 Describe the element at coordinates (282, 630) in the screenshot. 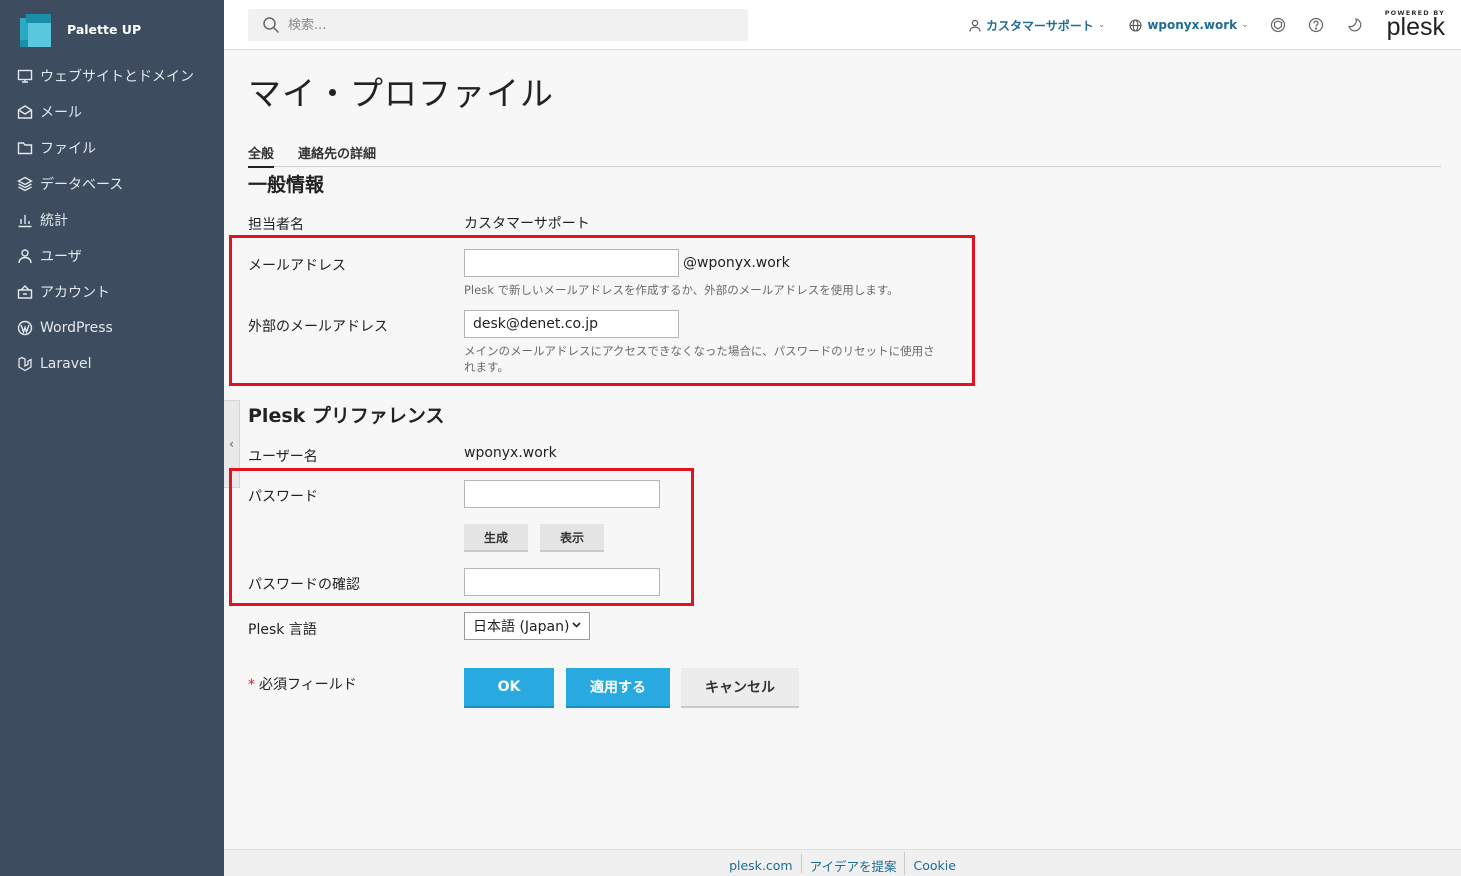

I see `language-label: Plesk 言語` at that location.